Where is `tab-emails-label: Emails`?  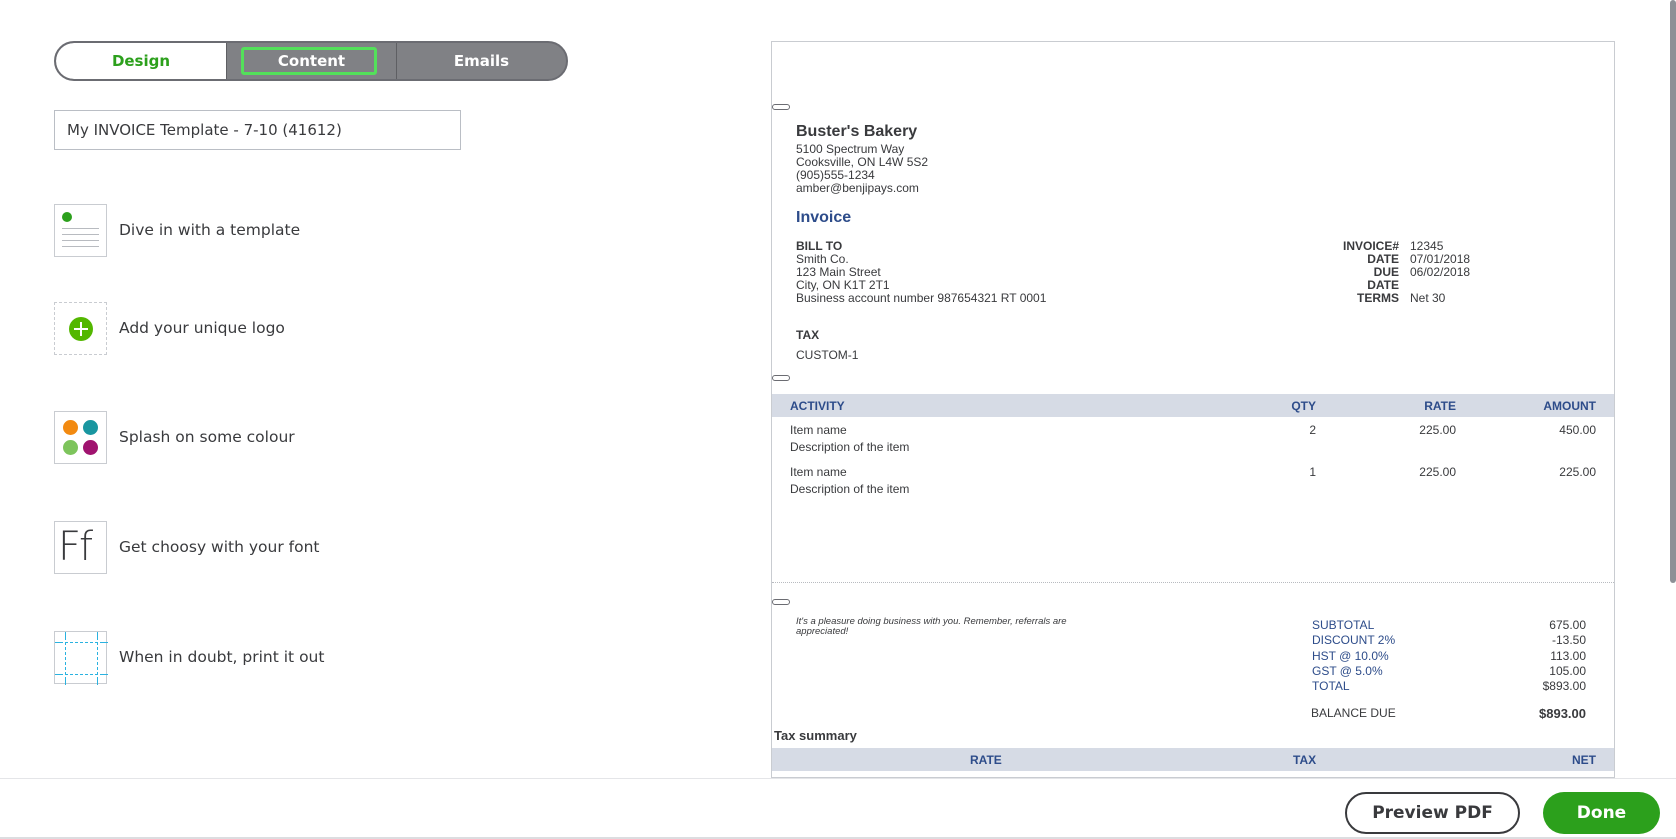 tab-emails-label: Emails is located at coordinates (481, 61).